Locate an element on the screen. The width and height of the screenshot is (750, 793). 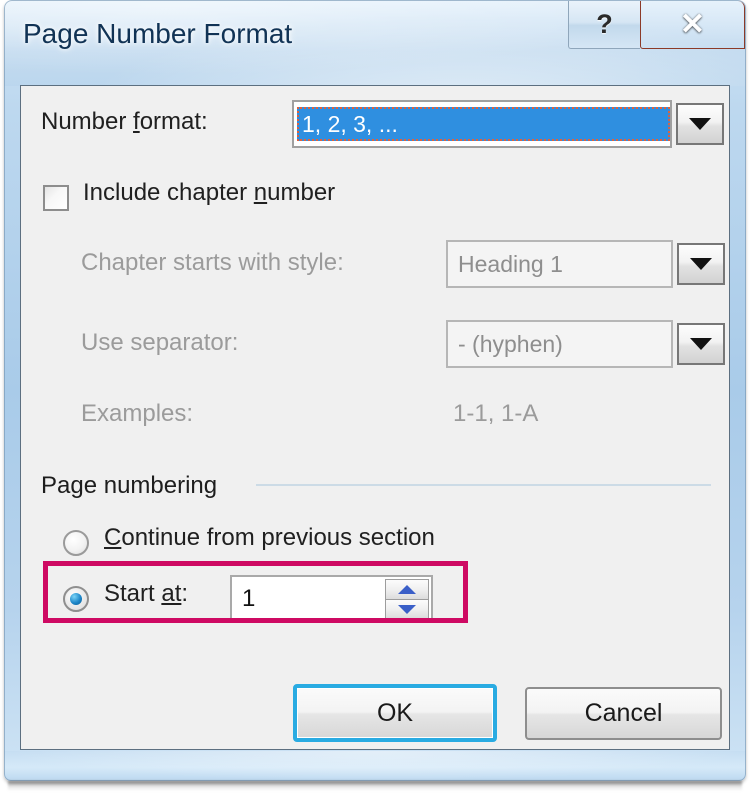
ok-button: OK is located at coordinates (395, 713).